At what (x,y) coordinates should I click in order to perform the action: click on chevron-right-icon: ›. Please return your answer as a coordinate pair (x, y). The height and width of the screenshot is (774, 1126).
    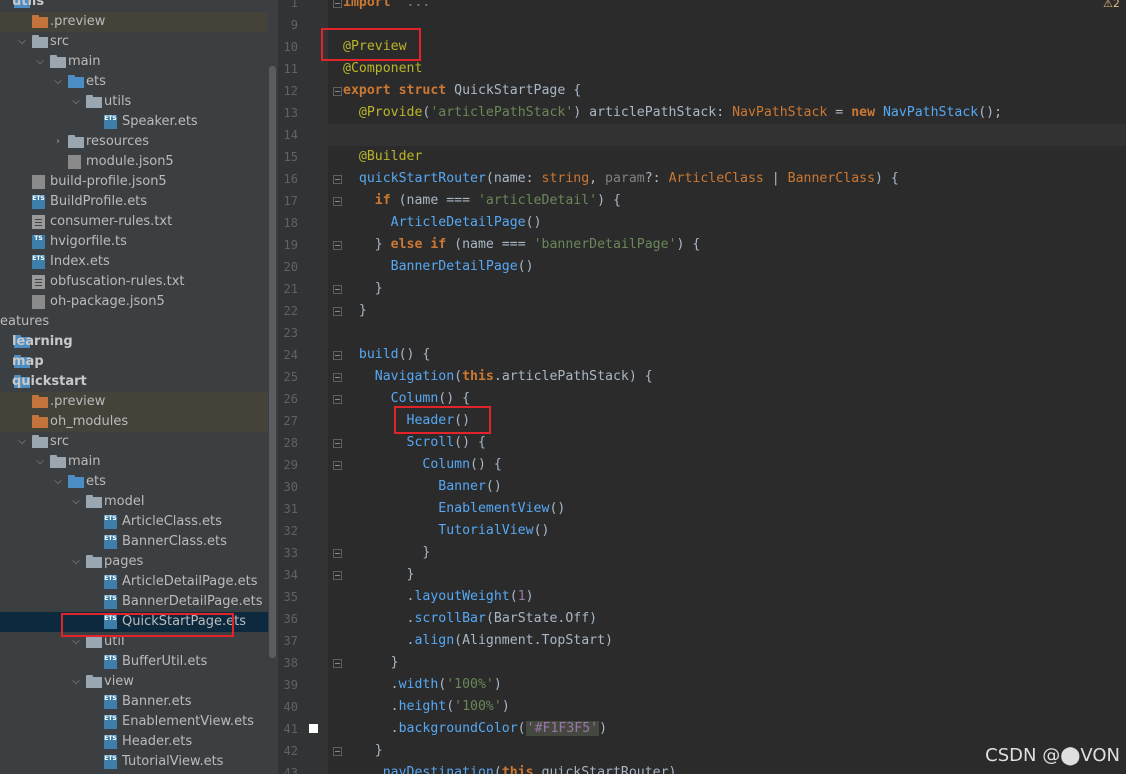
    Looking at the image, I should click on (58, 142).